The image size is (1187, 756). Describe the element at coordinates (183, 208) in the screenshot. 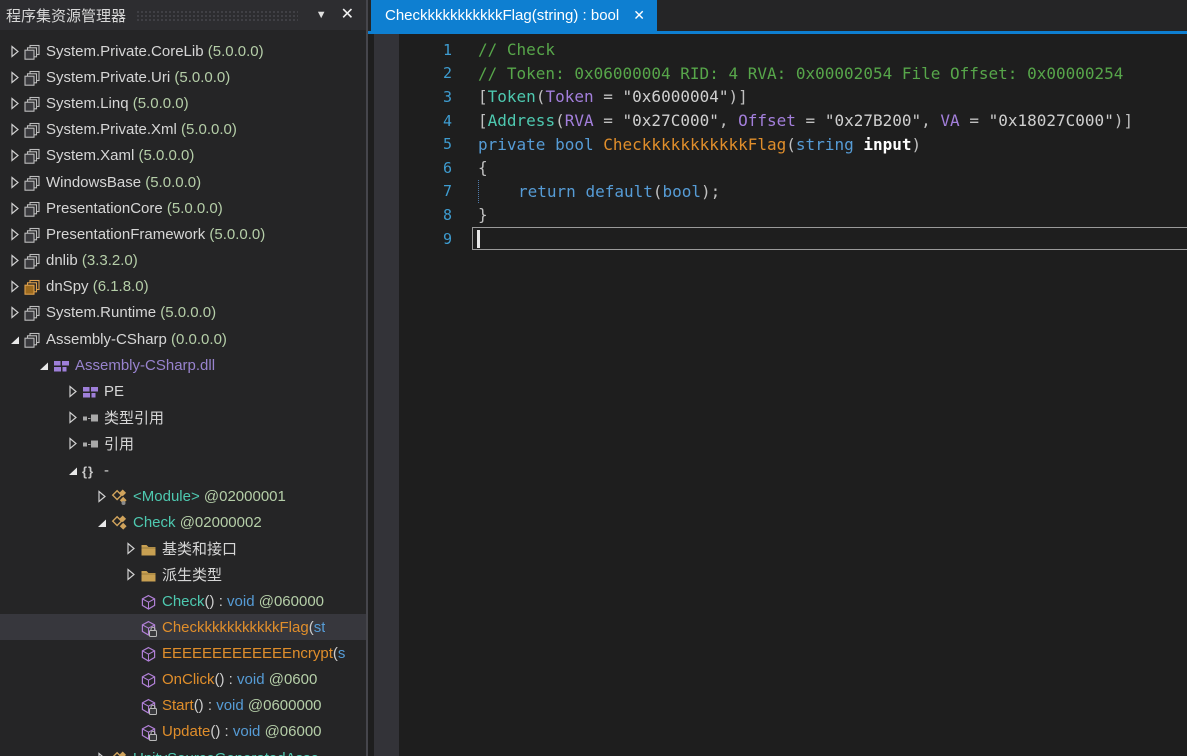

I see `tree-item: PresentationCore (5.0.0.0)` at that location.